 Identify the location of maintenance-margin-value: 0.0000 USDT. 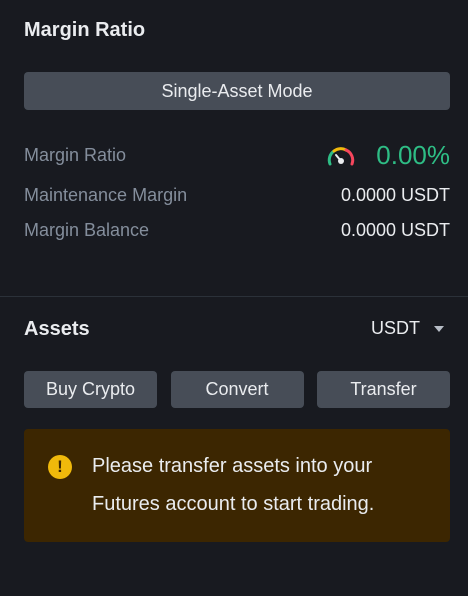
(395, 195).